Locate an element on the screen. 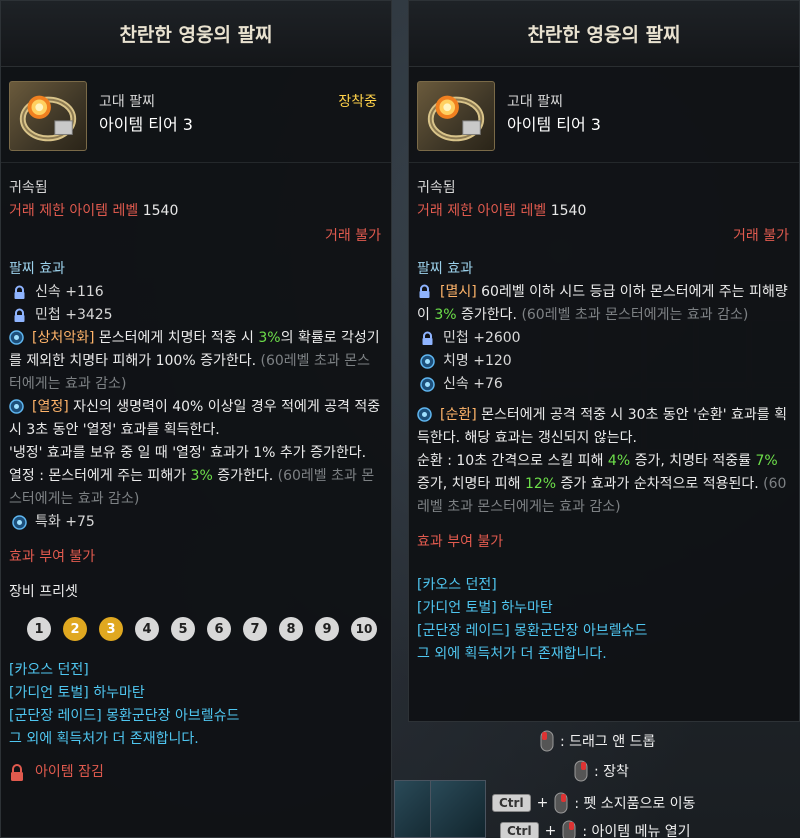 The image size is (800, 838). stat-line: 특화 +75 is located at coordinates (195, 522).